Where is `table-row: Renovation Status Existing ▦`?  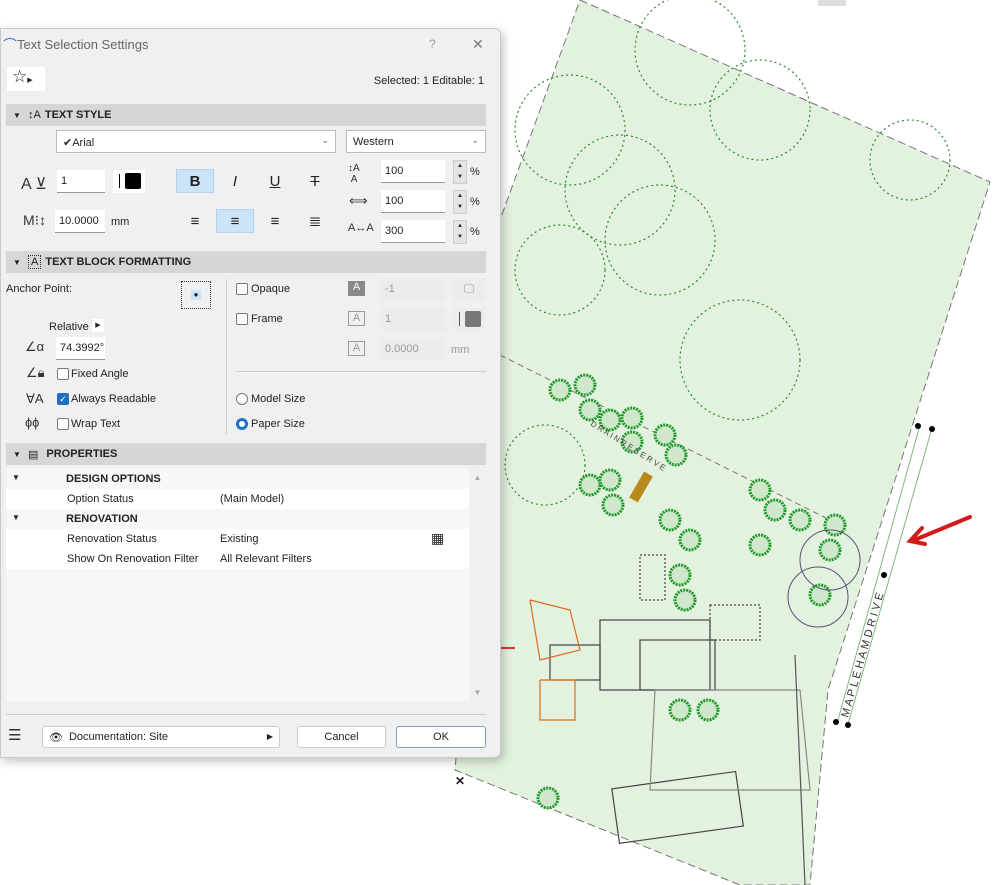 table-row: Renovation Status Existing ▦ is located at coordinates (237, 539).